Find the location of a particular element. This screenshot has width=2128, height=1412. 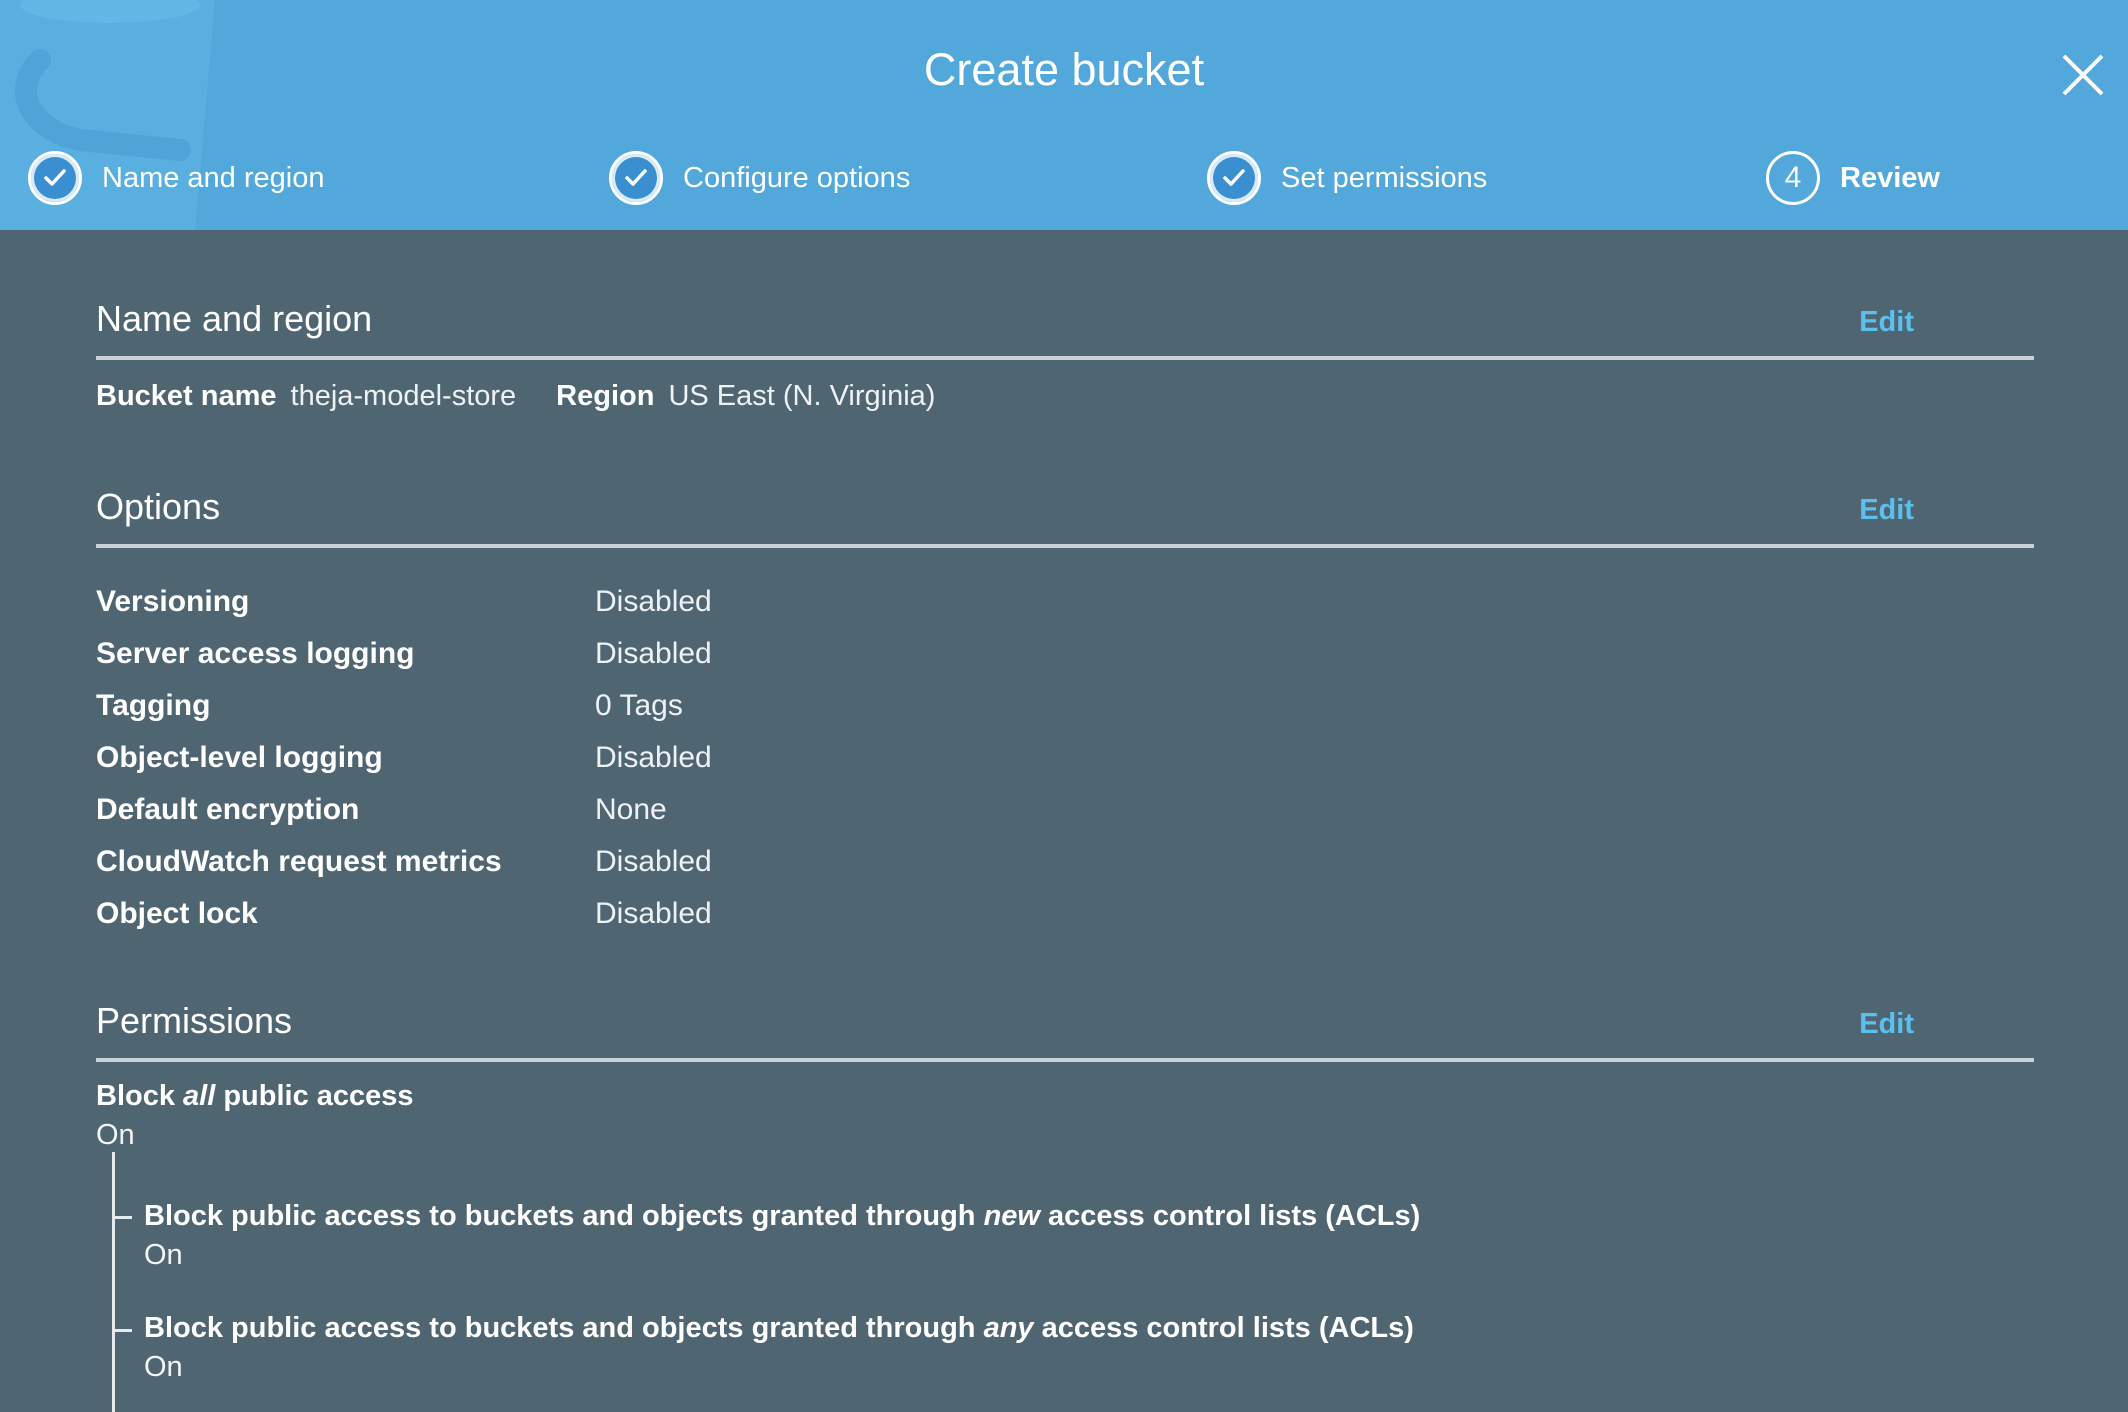

step-review: 4 Review is located at coordinates (1853, 178).